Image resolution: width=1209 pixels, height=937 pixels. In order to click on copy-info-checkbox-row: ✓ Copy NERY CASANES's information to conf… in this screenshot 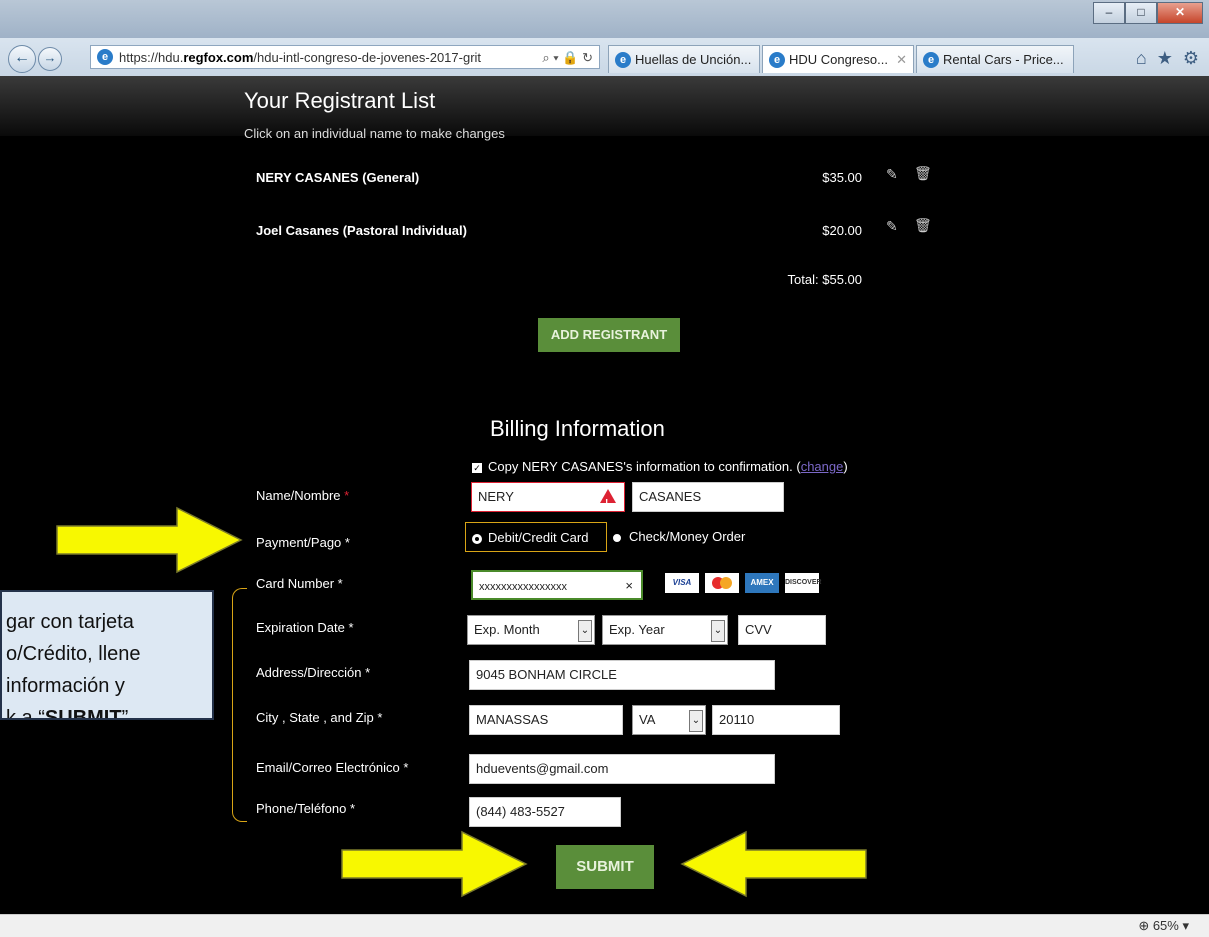, I will do `click(660, 466)`.